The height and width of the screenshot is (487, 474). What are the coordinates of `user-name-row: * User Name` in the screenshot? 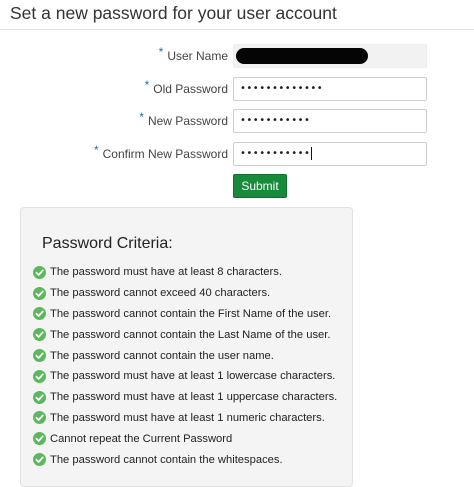 It's located at (237, 57).